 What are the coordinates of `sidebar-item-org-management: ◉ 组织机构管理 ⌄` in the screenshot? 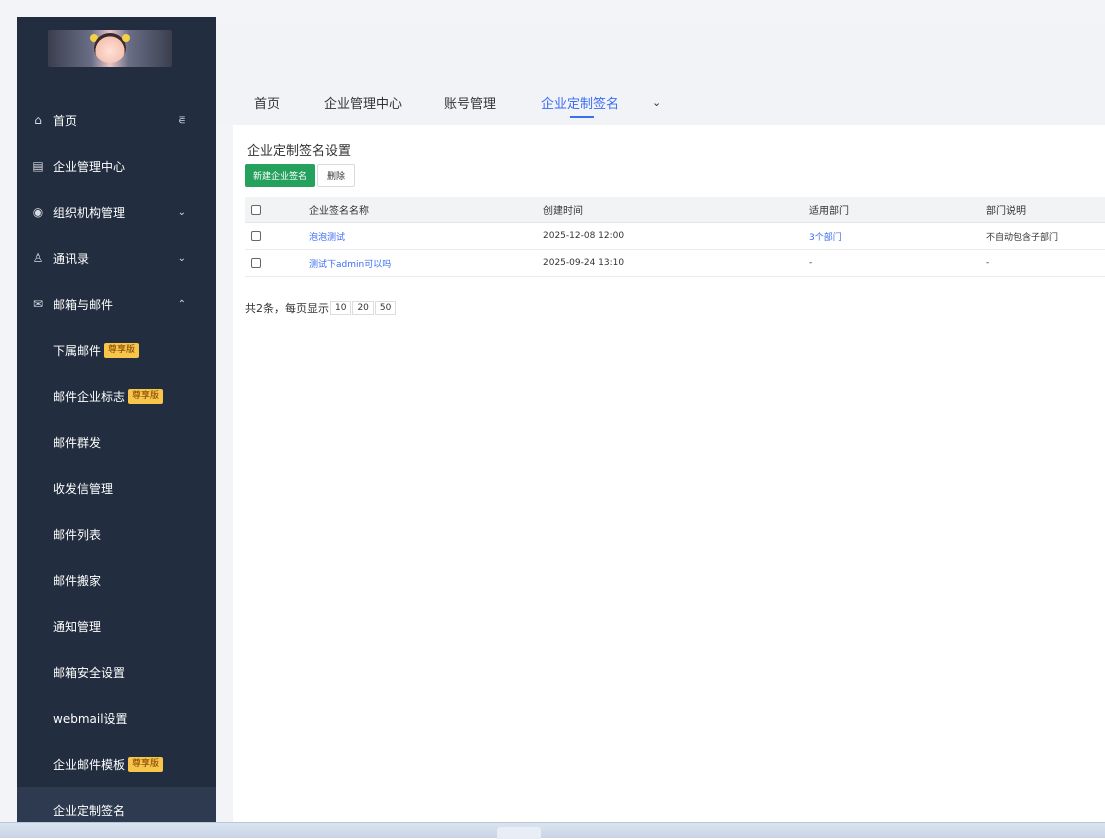 It's located at (116, 212).